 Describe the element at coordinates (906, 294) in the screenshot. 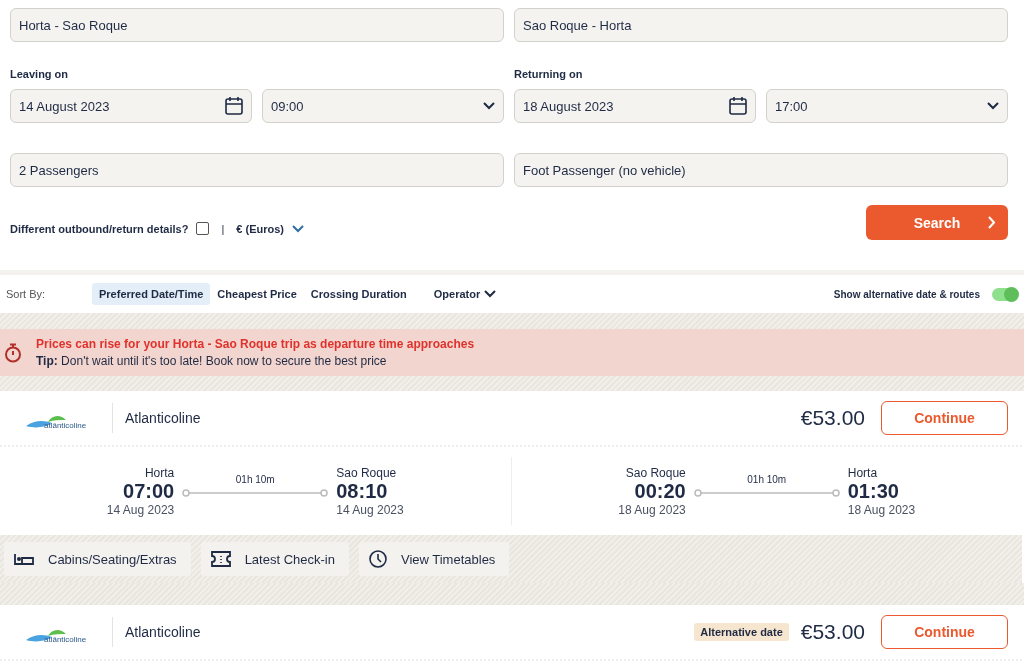

I see `alternative-routes-label: Show alternative date & routes` at that location.